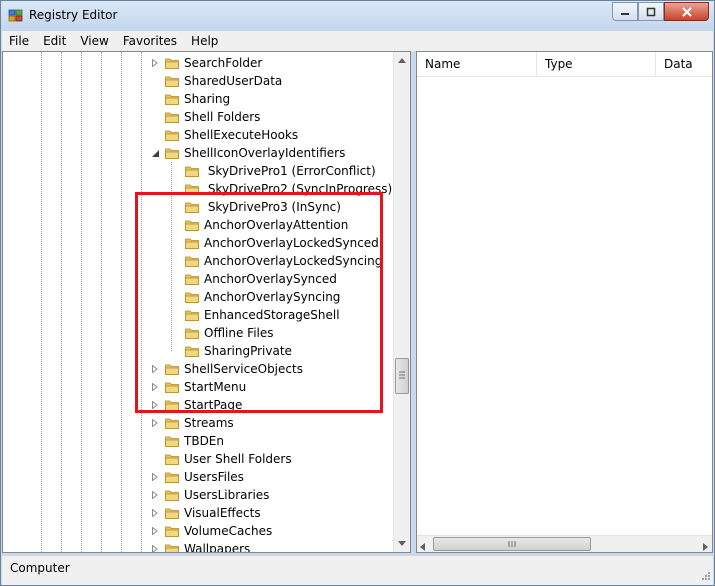 The image size is (715, 586). I want to click on menu-favorites: Favorites, so click(150, 41).